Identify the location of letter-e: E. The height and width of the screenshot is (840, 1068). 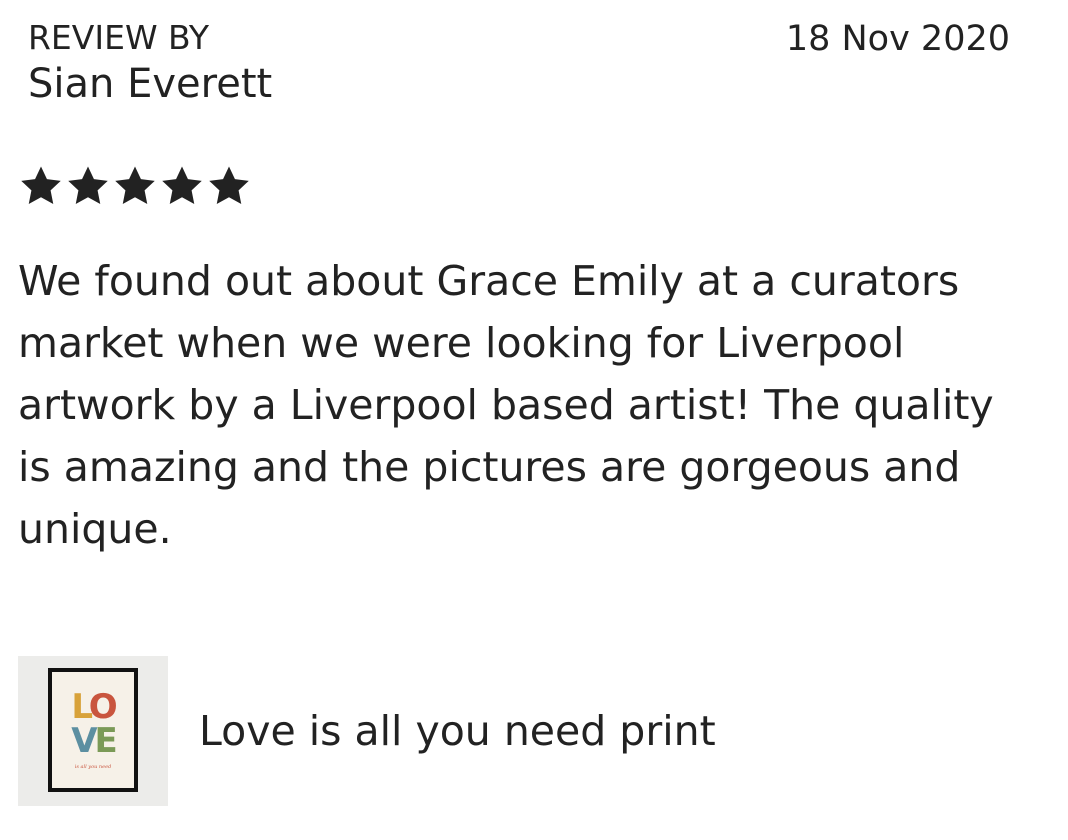
(106, 741).